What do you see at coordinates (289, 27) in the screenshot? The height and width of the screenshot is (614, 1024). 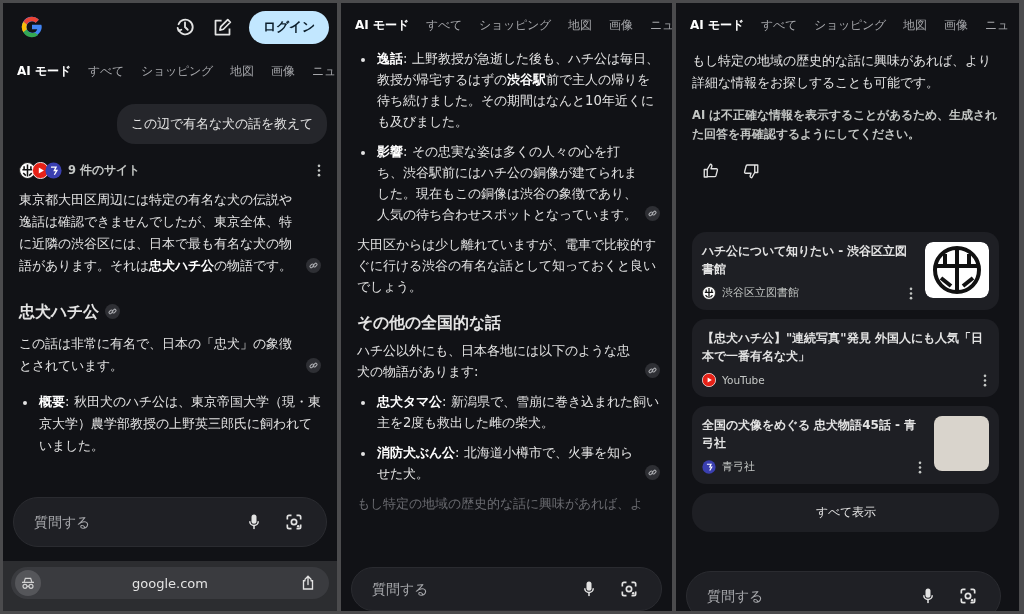 I see `login-button: ログイン` at bounding box center [289, 27].